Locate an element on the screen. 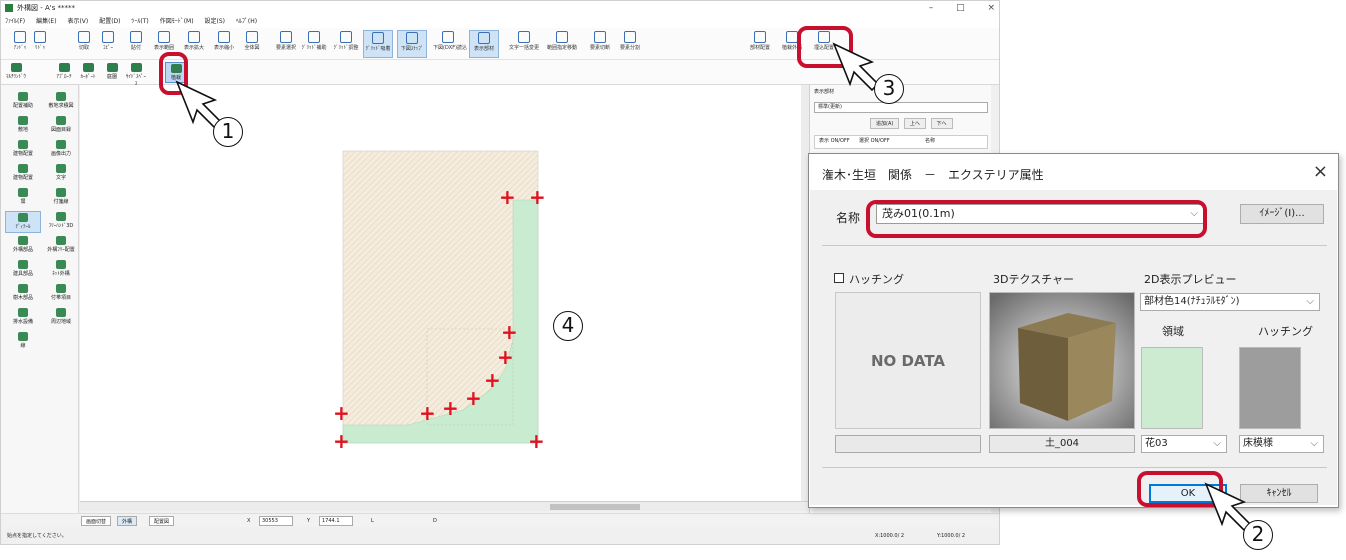  toolbar-button: 部材配置 is located at coordinates (760, 44).